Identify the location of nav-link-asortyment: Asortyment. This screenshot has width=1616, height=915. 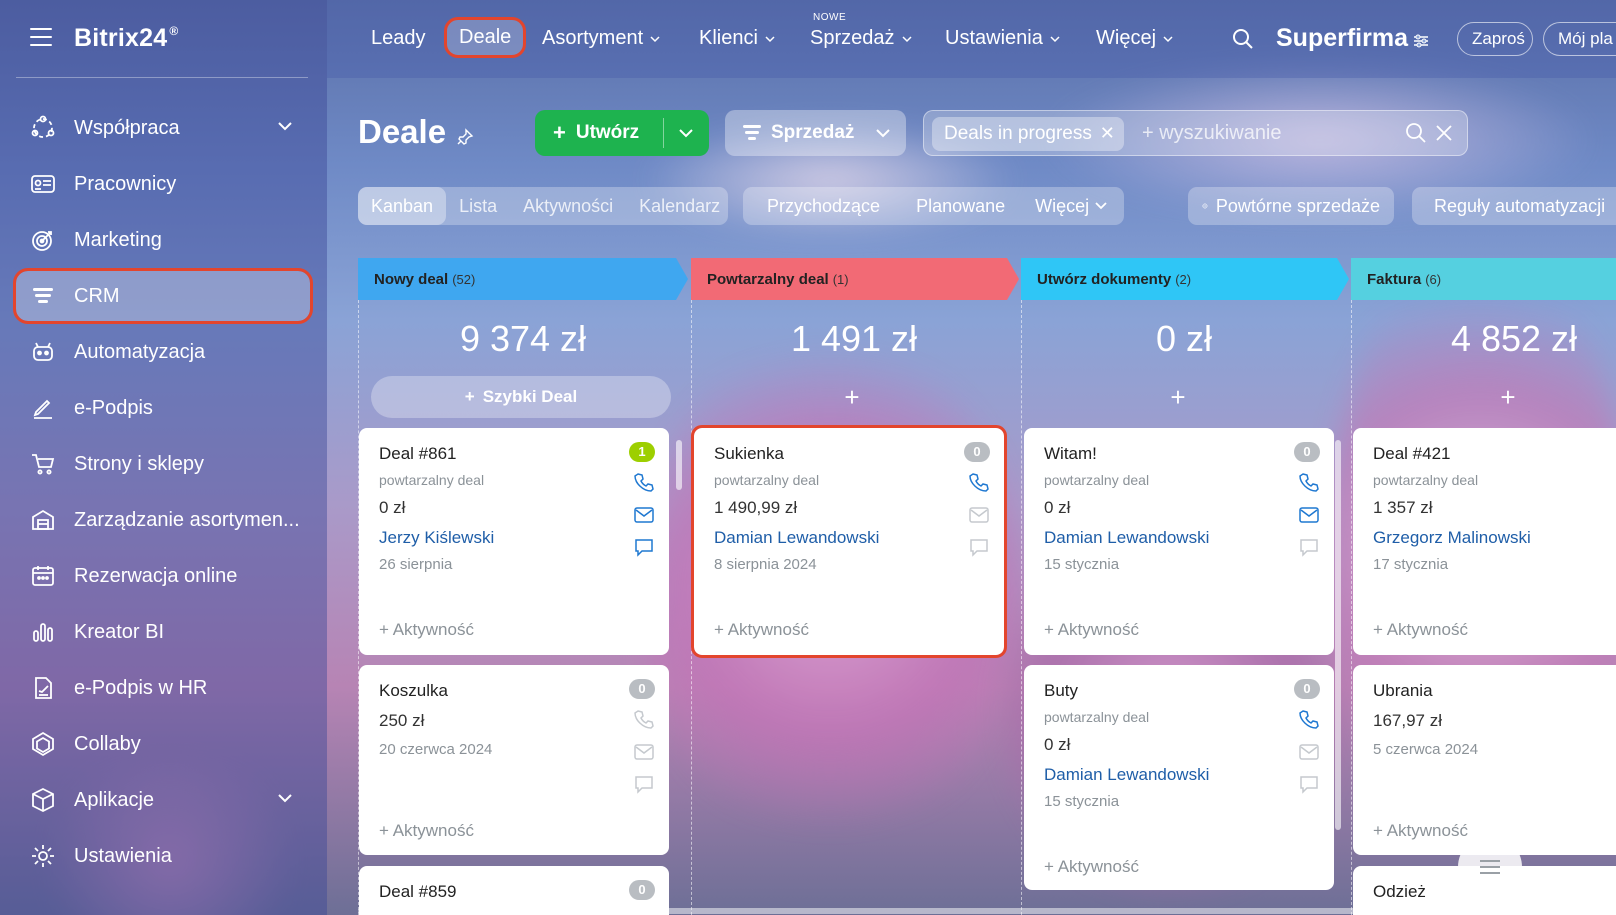
(601, 38).